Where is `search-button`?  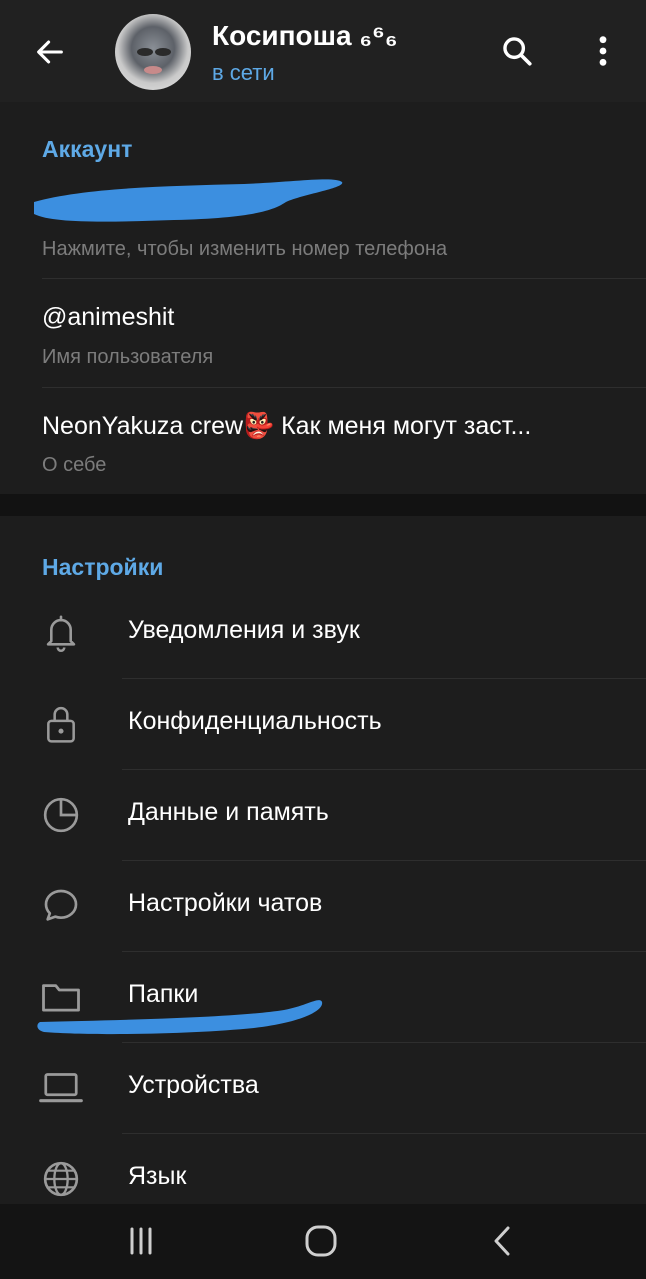 search-button is located at coordinates (517, 51).